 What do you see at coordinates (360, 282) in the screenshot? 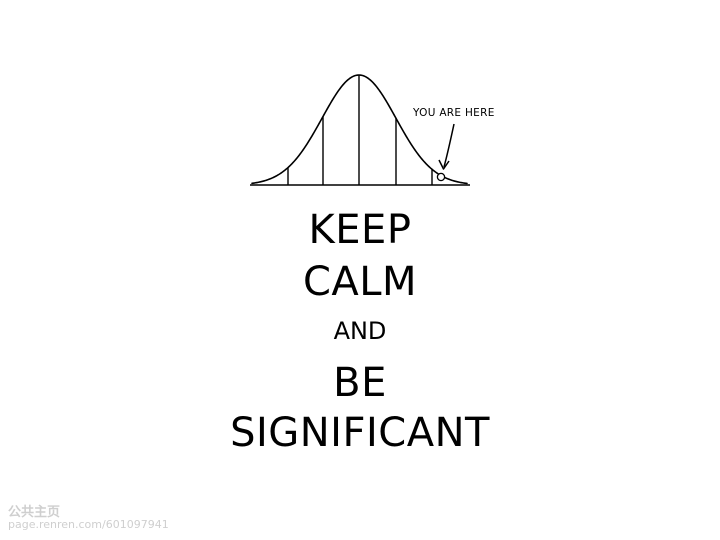
I see `slogan-calm: CALM` at bounding box center [360, 282].